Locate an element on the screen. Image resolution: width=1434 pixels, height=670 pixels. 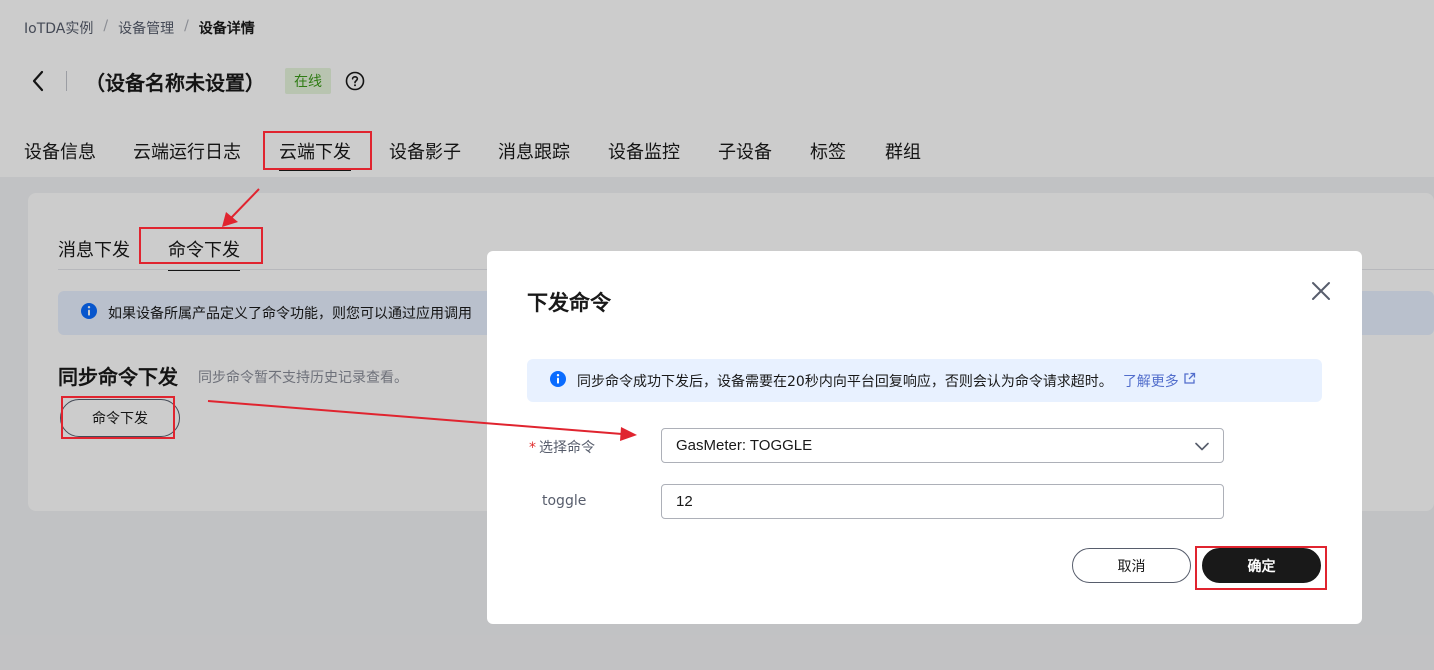
annotation-arrow-to-select is located at coordinates (422, 420).